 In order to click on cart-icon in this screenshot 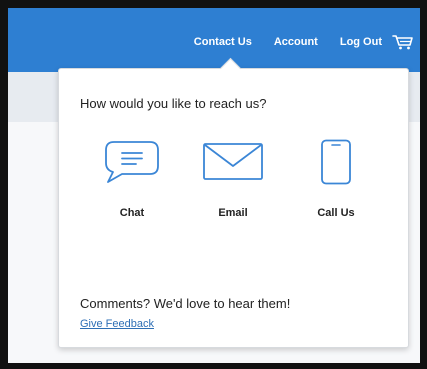, I will do `click(403, 42)`.